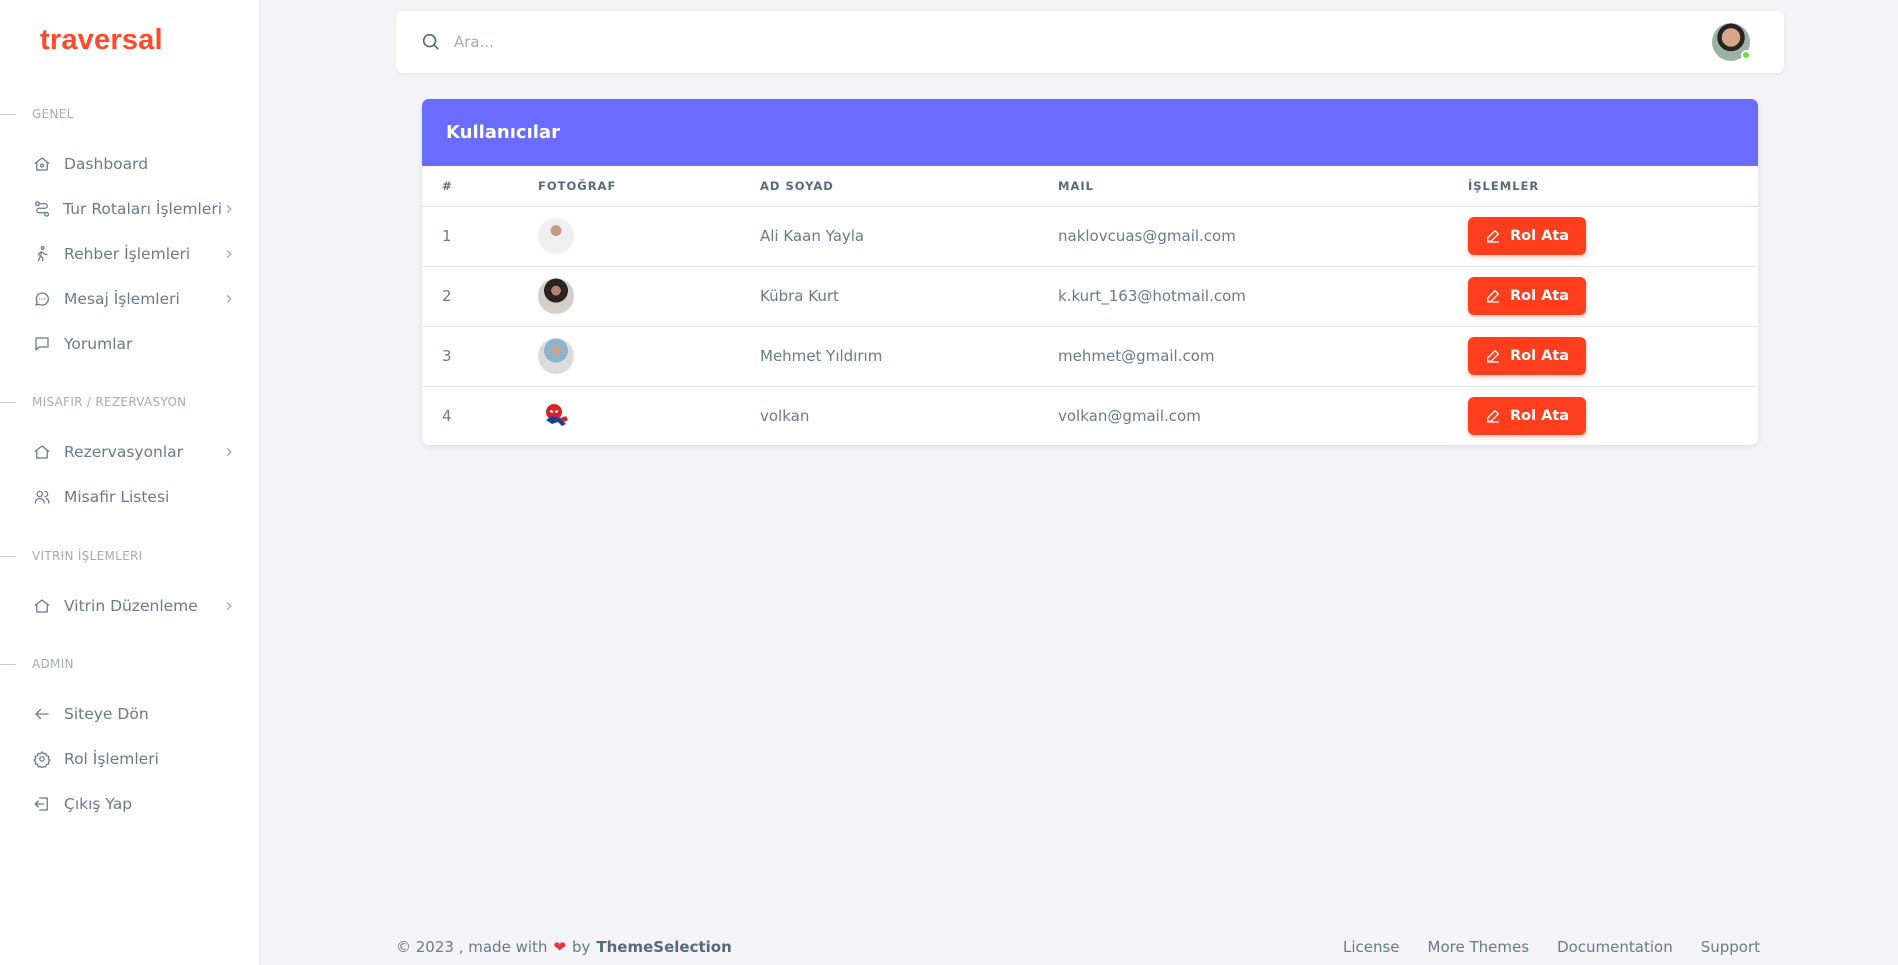  What do you see at coordinates (42, 344) in the screenshot?
I see `comment-icon` at bounding box center [42, 344].